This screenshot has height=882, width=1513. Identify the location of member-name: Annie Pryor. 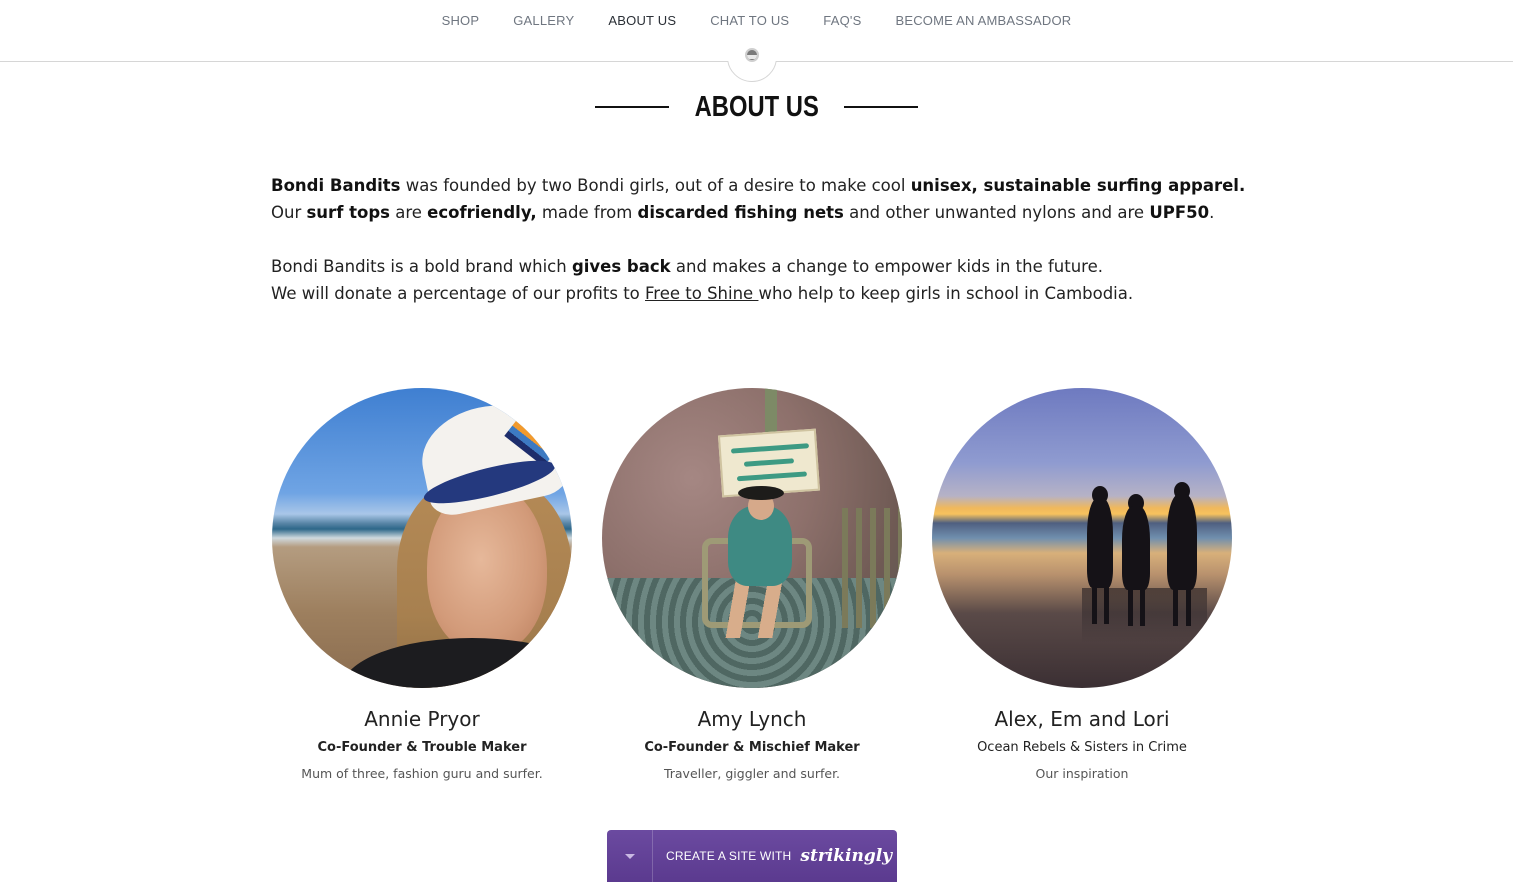
(422, 719).